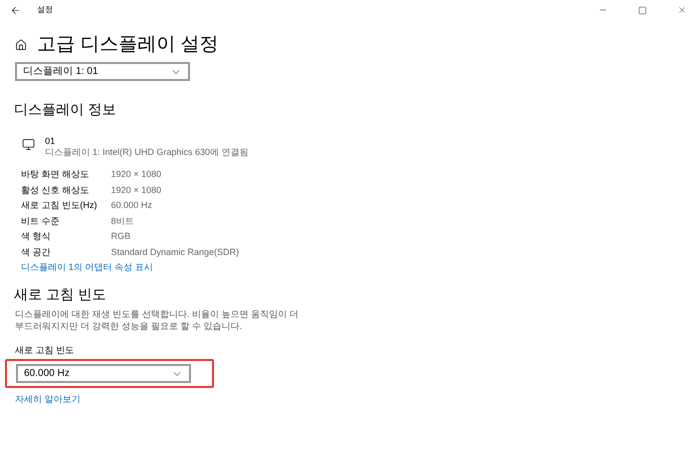  What do you see at coordinates (45, 10) in the screenshot?
I see `window-title: 설정` at bounding box center [45, 10].